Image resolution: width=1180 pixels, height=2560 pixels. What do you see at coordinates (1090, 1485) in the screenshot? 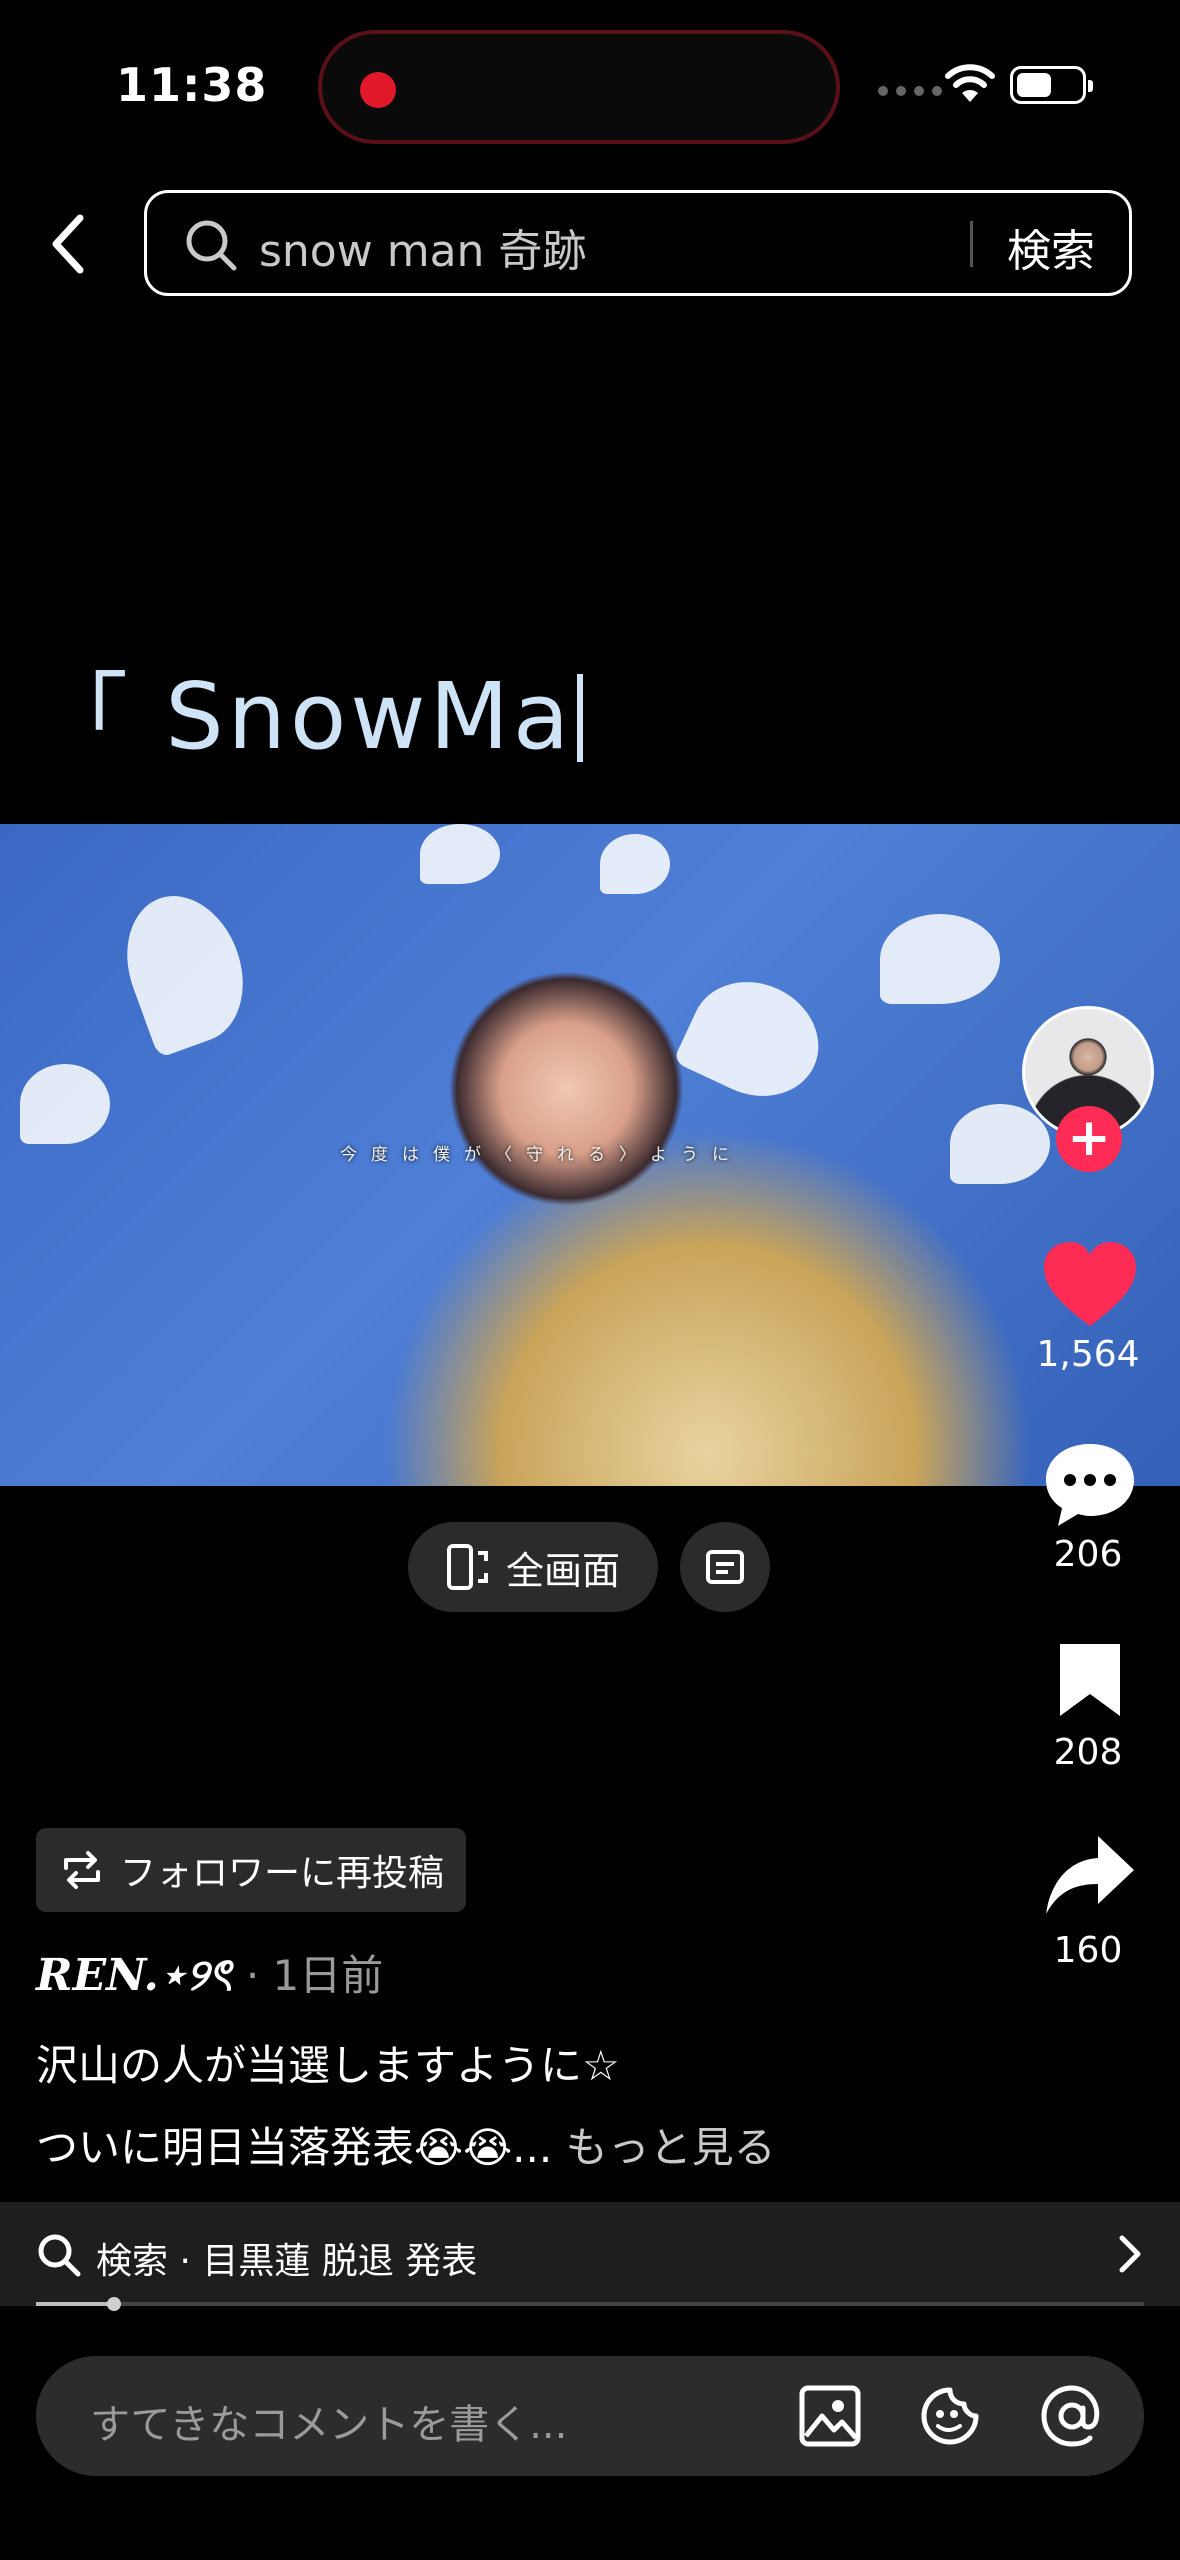
I see `comment-icon` at bounding box center [1090, 1485].